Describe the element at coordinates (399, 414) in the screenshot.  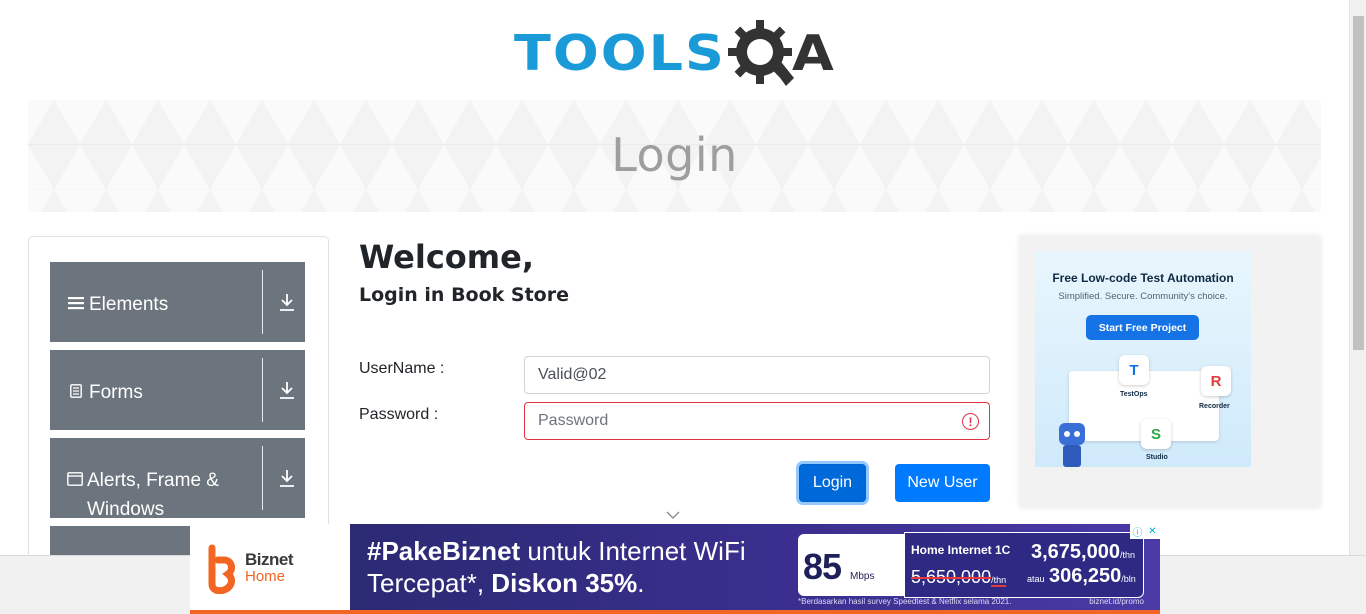
I see `password-label: Password :` at that location.